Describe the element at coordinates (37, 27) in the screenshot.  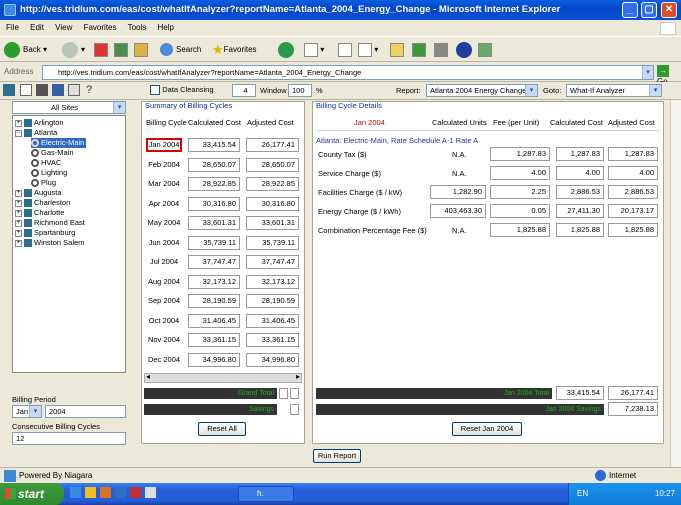
I see `menu-edit: Edit` at that location.